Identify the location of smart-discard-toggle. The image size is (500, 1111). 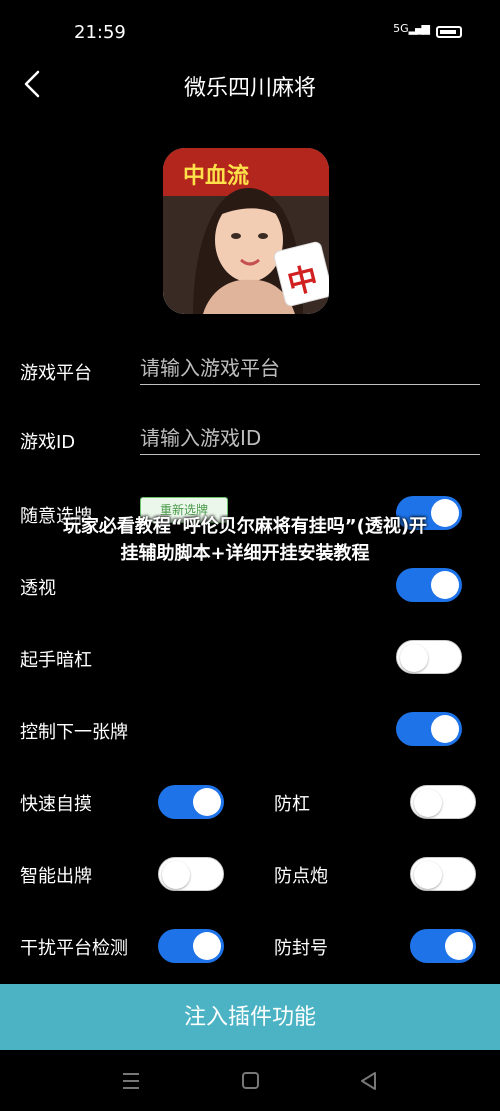
(191, 874).